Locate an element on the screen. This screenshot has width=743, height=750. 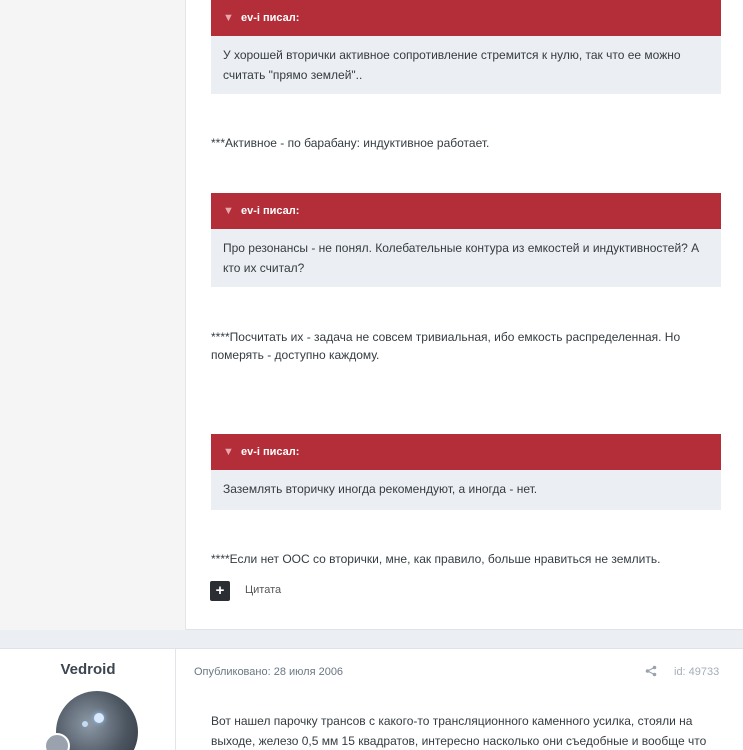
share-icon is located at coordinates (651, 672).